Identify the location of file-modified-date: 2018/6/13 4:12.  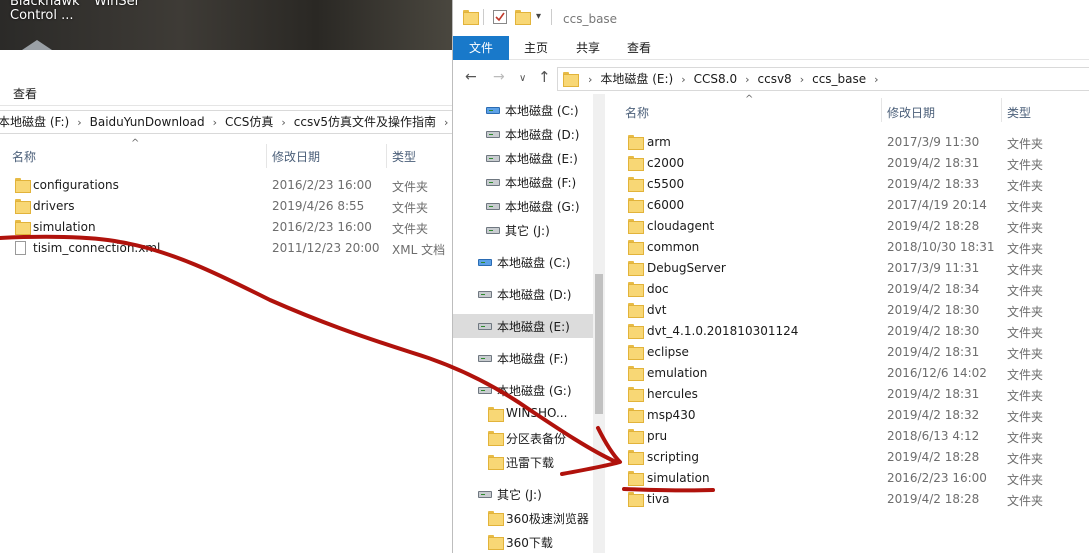
(933, 436).